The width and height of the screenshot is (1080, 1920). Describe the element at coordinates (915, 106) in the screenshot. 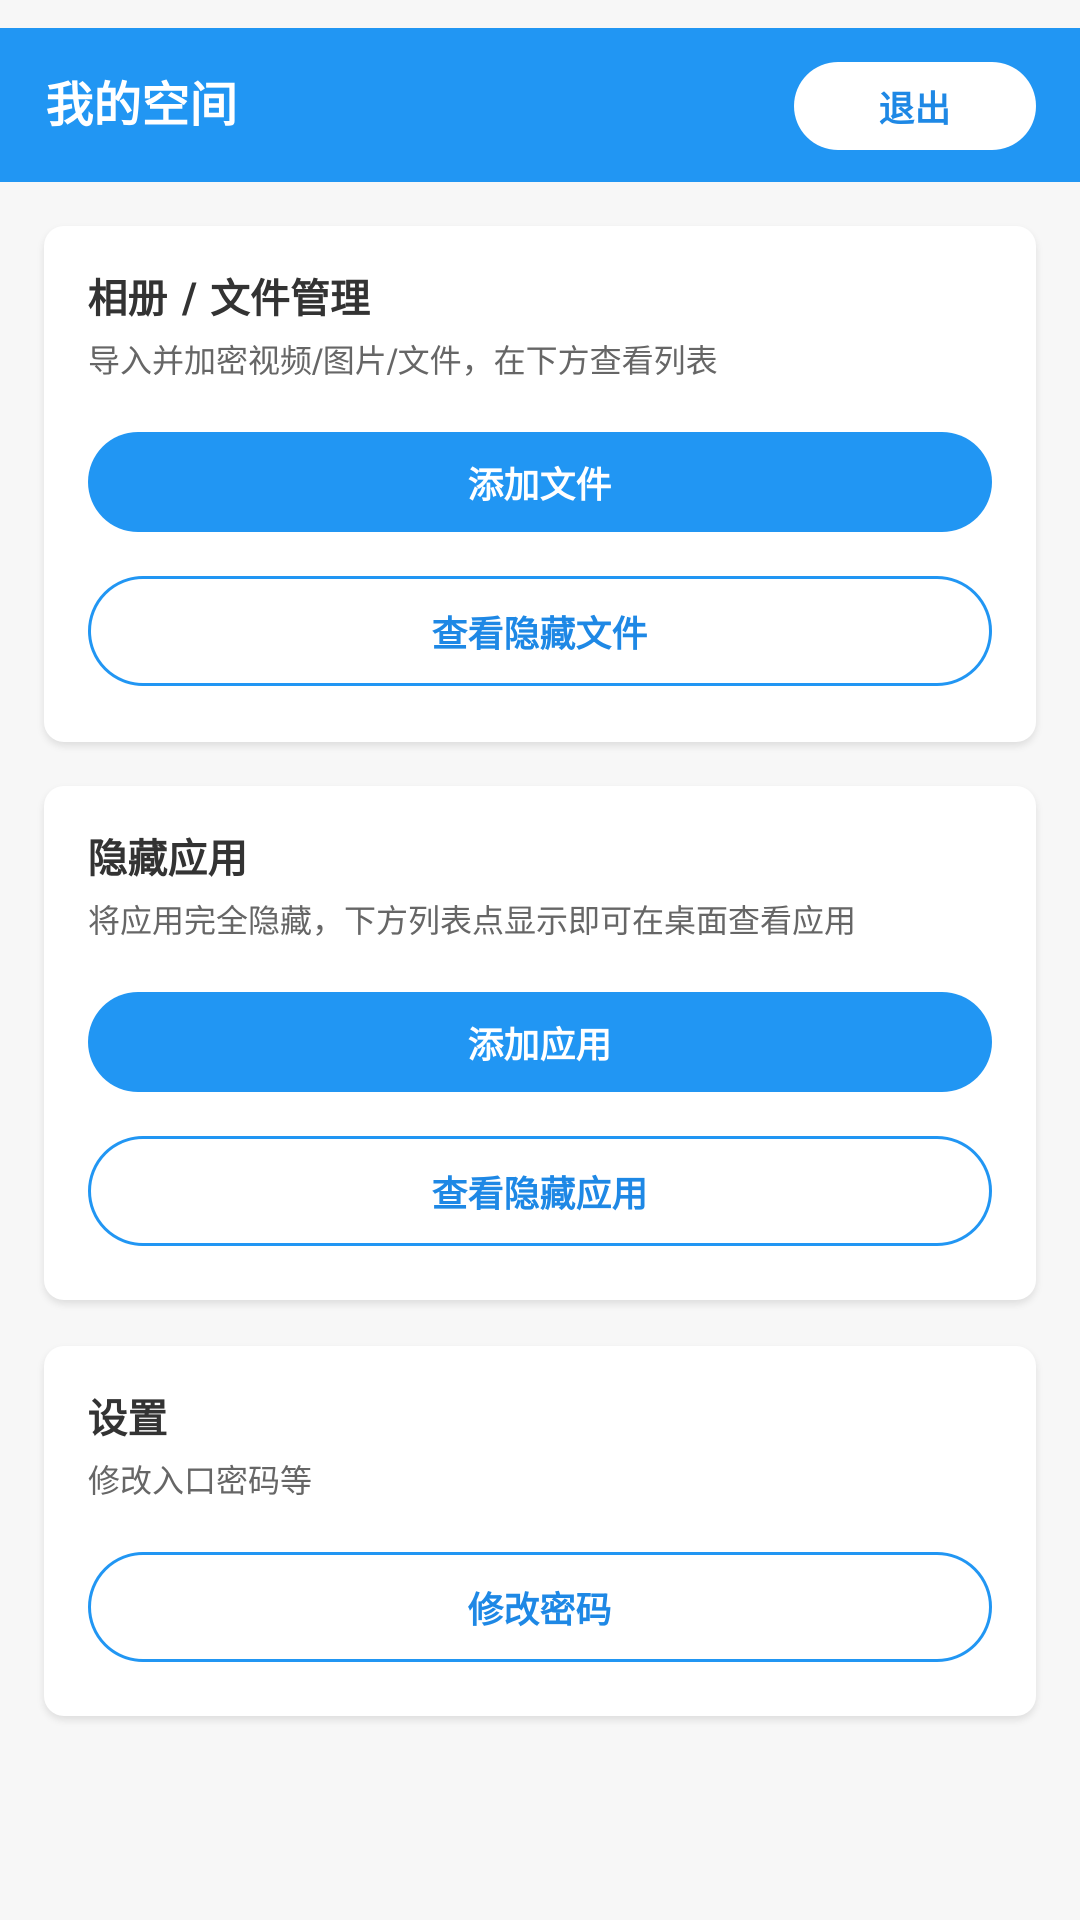

I see `logout-button: 退出` at that location.